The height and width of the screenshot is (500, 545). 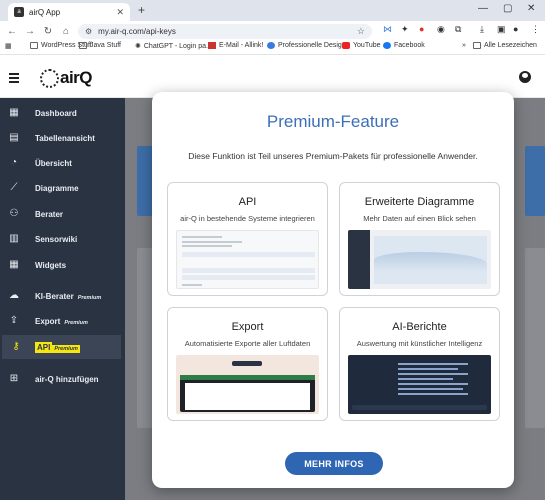 I want to click on sidebar-item-diagramme: ⟋ Diagramme, so click(x=62, y=188).